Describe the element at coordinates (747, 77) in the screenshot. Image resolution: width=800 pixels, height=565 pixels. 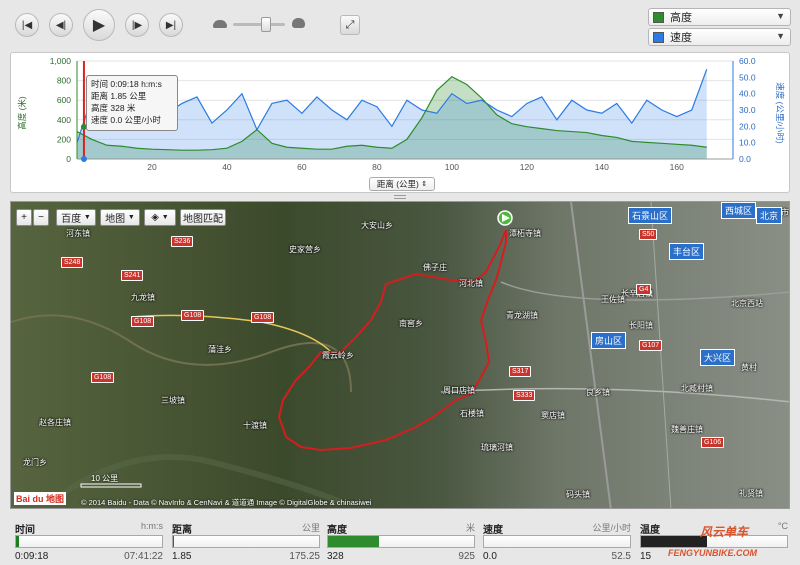
I see `y-right-tick-label: 50.0` at that location.